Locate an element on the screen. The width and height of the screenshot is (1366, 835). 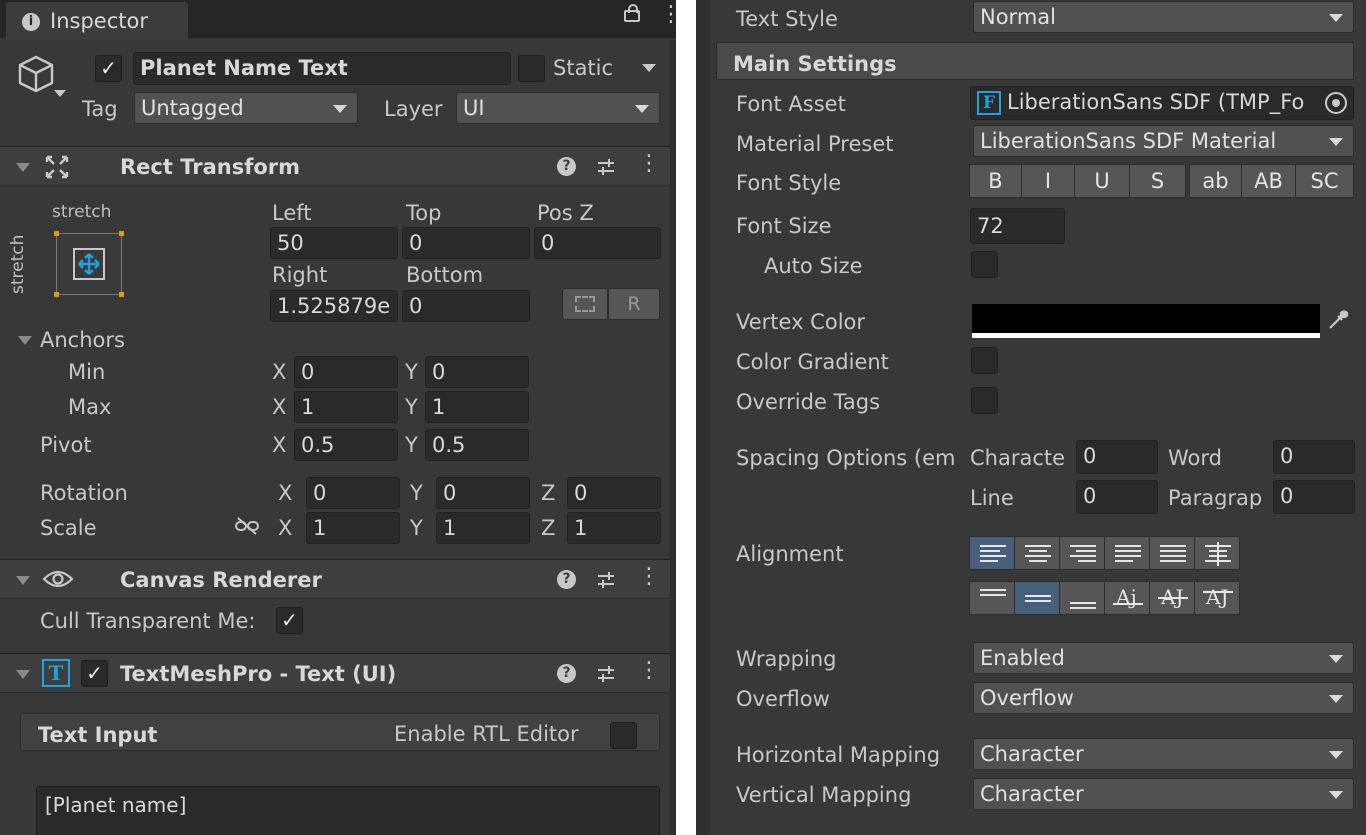
anchor-max-x-field: 1 is located at coordinates (346, 407).